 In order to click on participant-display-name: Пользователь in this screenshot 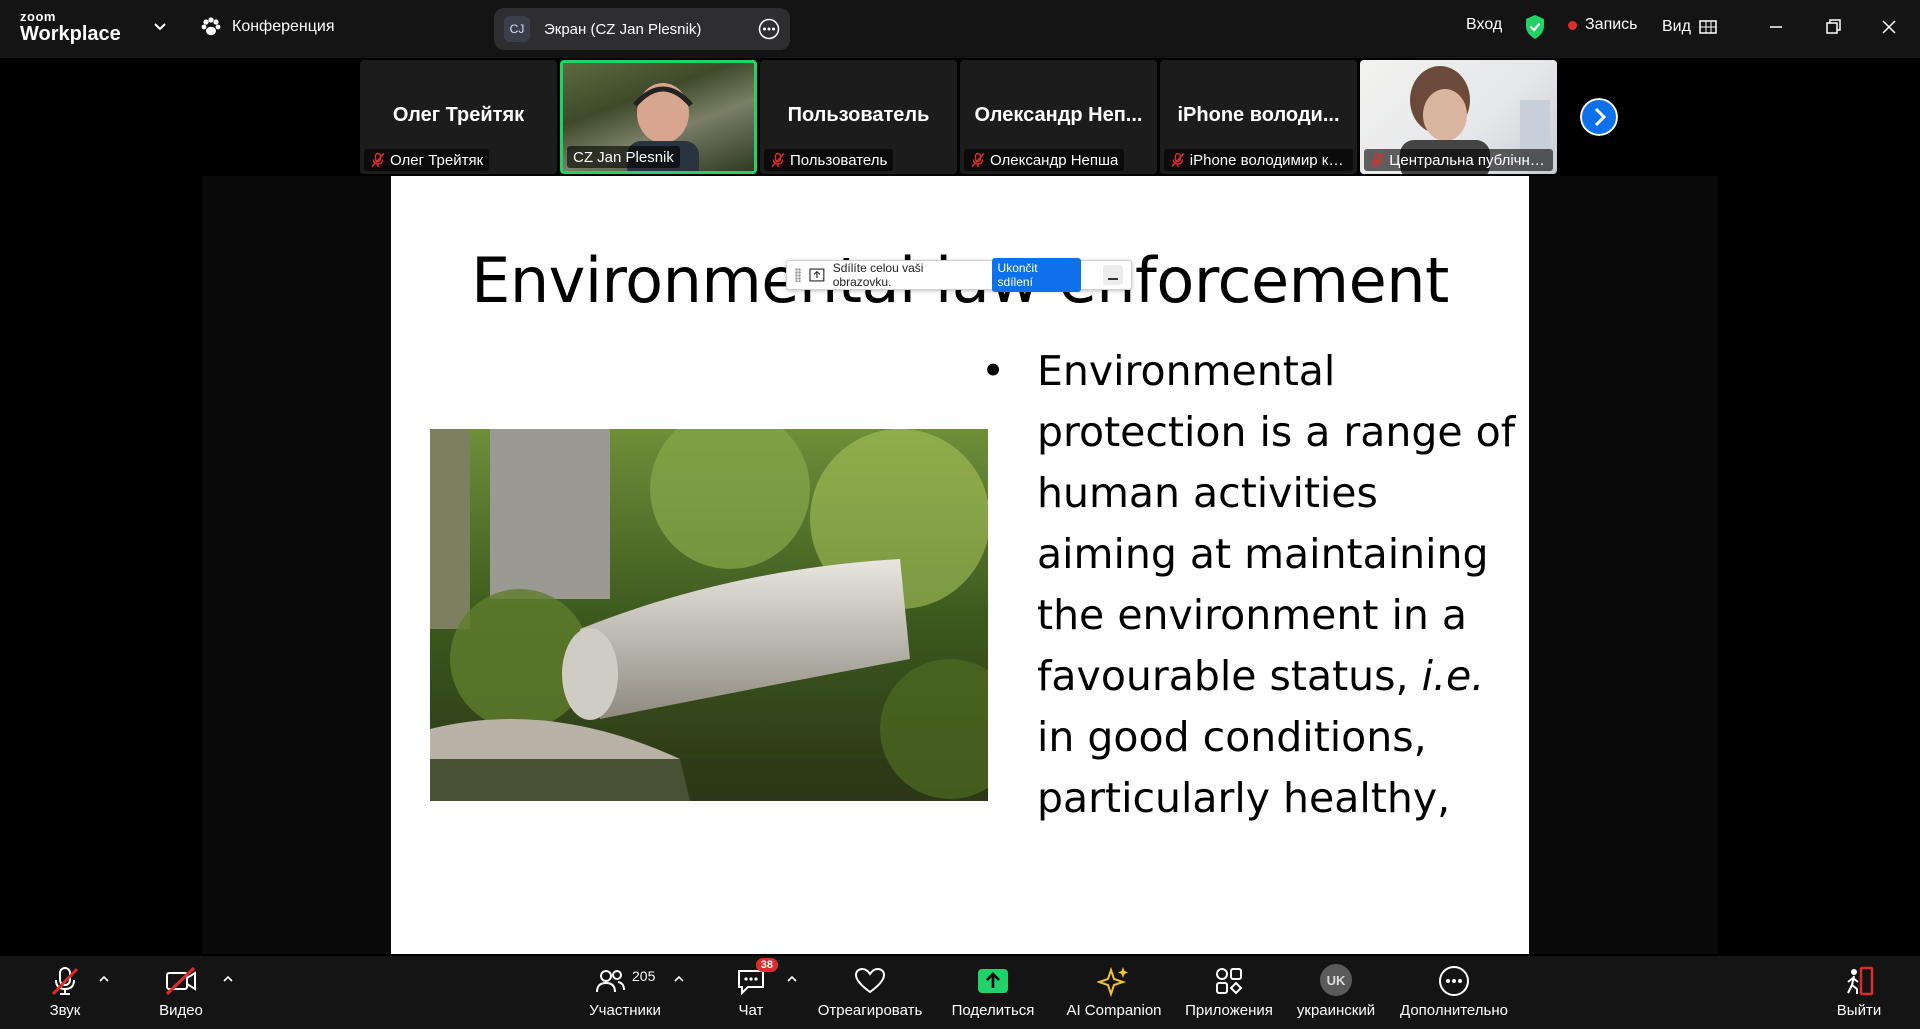, I will do `click(858, 115)`.